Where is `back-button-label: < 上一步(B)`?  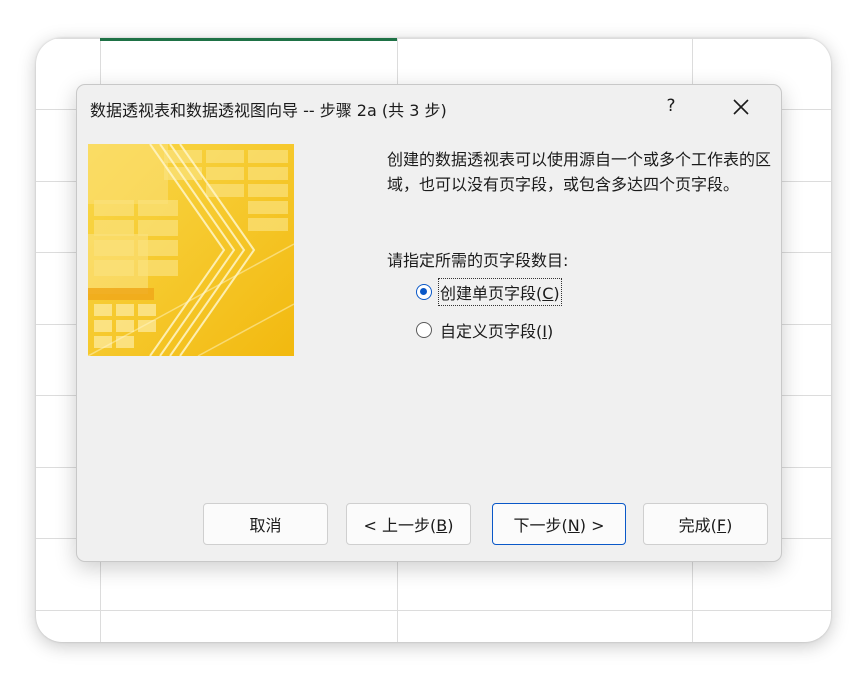 back-button-label: < 上一步(B) is located at coordinates (408, 525).